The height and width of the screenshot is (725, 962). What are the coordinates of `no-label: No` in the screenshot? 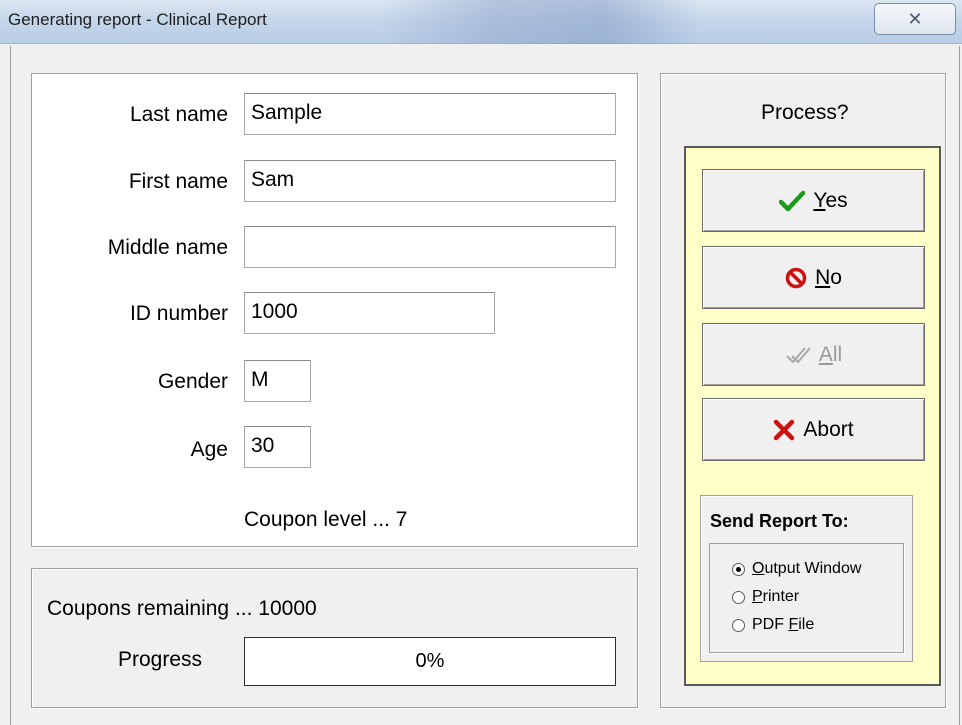 It's located at (828, 277).